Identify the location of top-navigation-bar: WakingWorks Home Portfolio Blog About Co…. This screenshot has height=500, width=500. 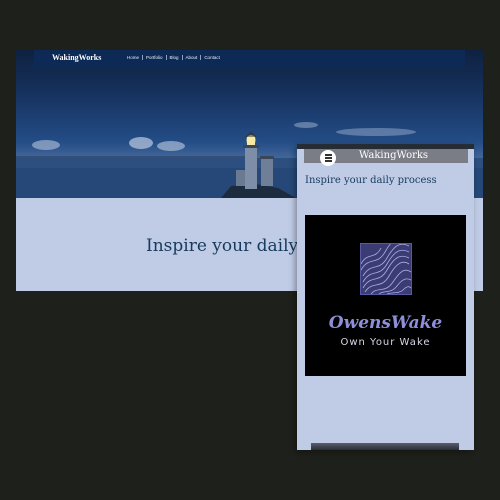
(249, 58).